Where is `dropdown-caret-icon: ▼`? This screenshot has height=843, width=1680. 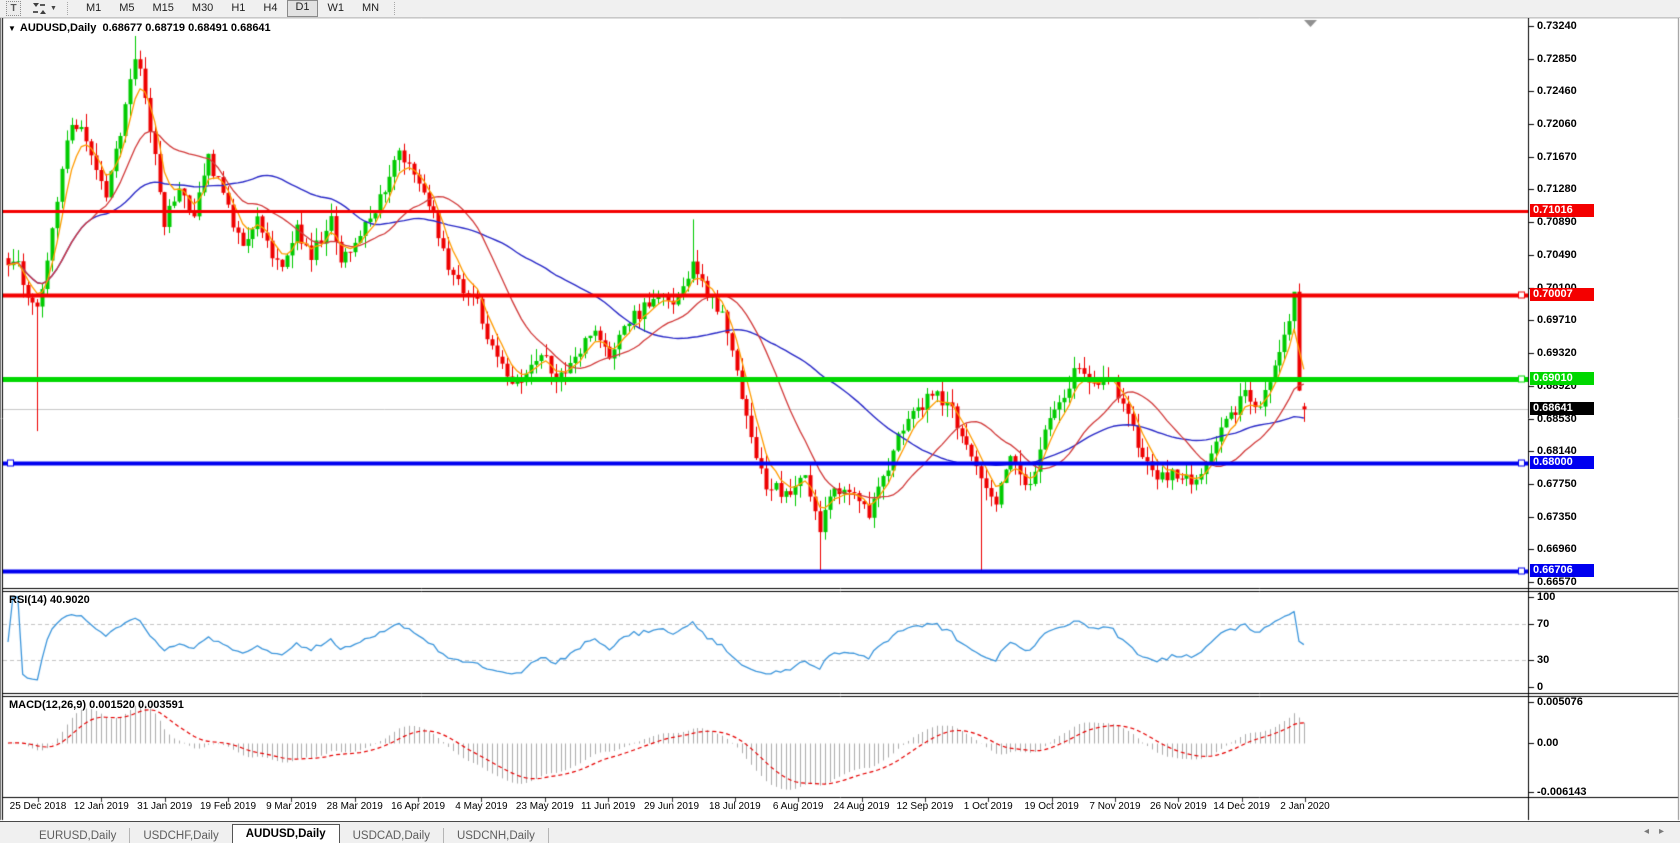
dropdown-caret-icon: ▼ is located at coordinates (53, 8).